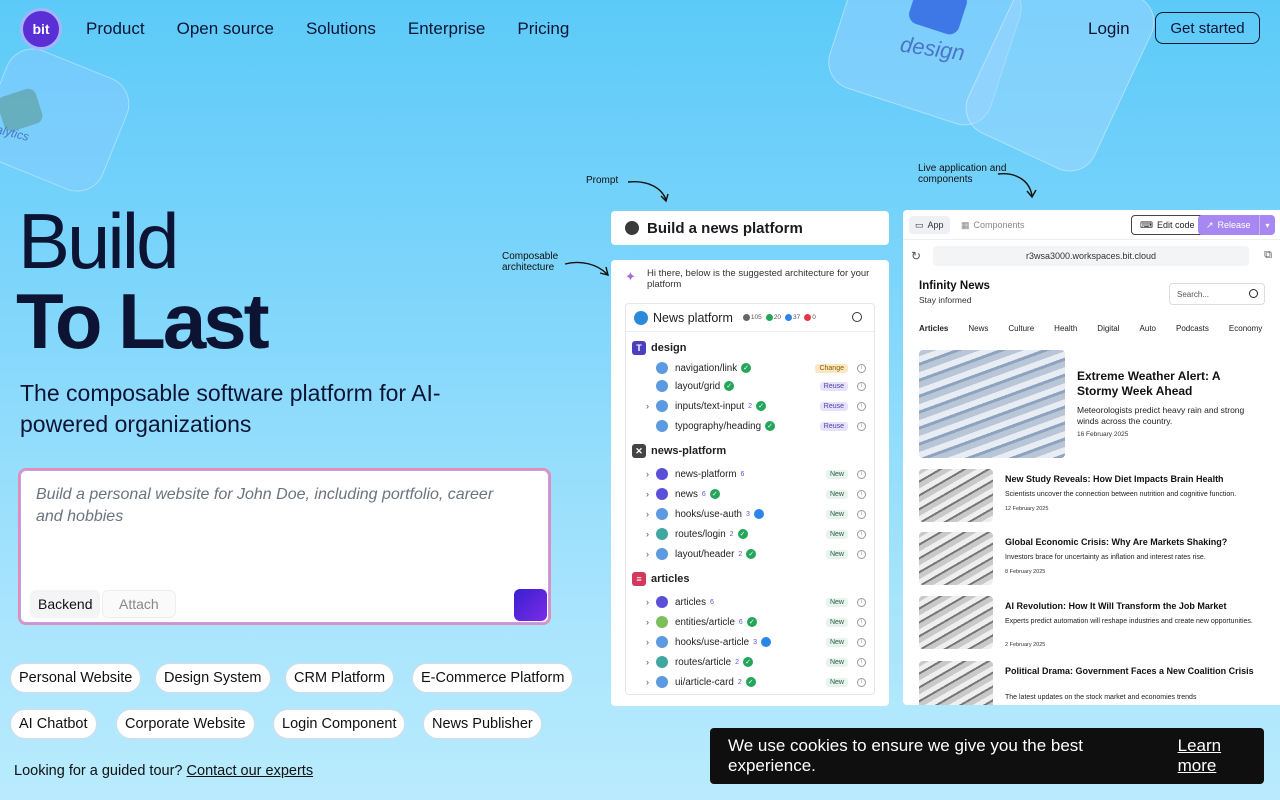  What do you see at coordinates (340, 678) in the screenshot?
I see `suggestion-crm-platform: CRM Platform` at bounding box center [340, 678].